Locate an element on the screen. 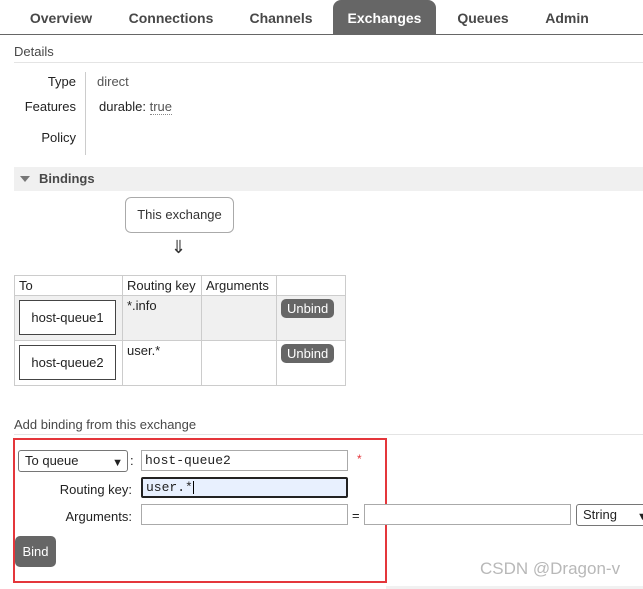 The height and width of the screenshot is (589, 643). column-header-arguments: Arguments is located at coordinates (239, 285).